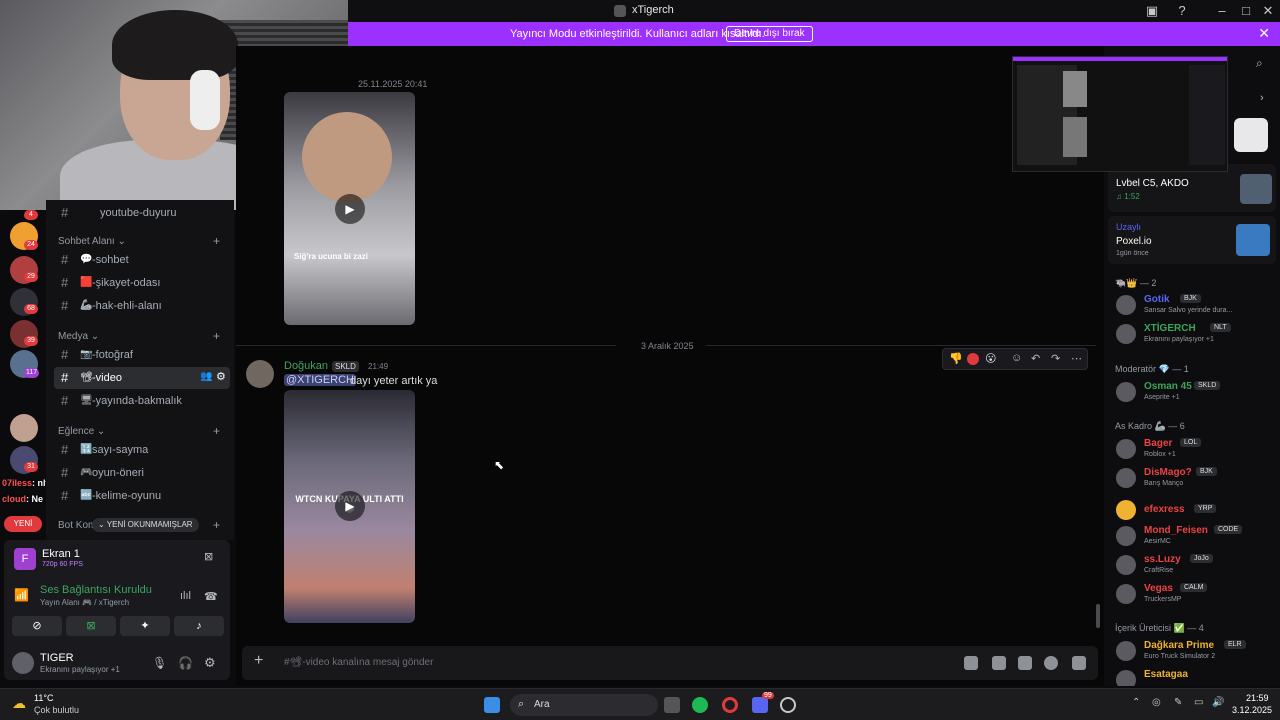 Image resolution: width=1280 pixels, height=720 pixels. I want to click on disable-streamer-mode-button: Devre dışı bırak, so click(769, 34).